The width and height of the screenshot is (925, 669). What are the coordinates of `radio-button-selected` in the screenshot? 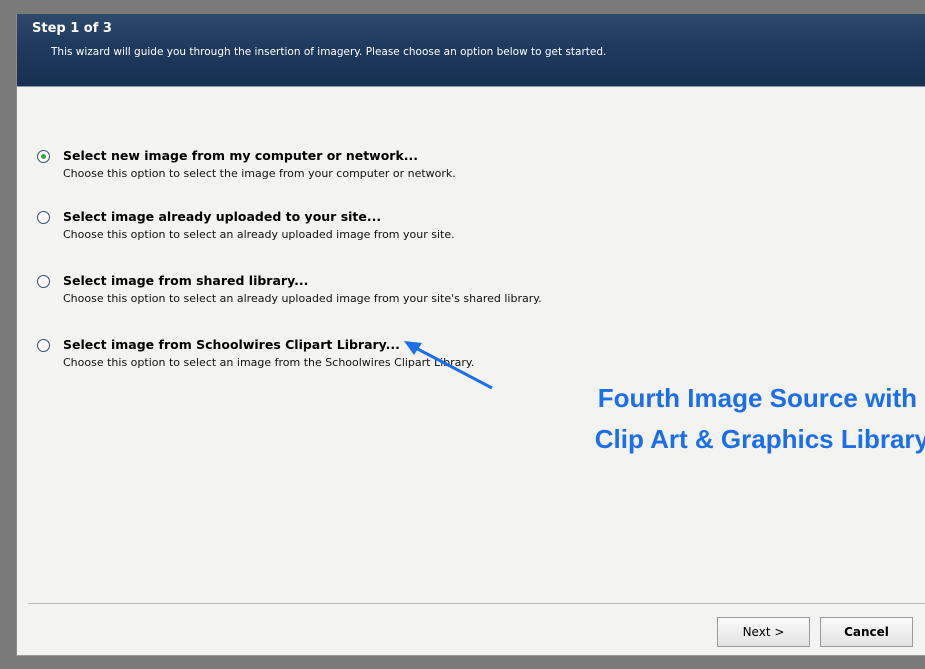 It's located at (43, 156).